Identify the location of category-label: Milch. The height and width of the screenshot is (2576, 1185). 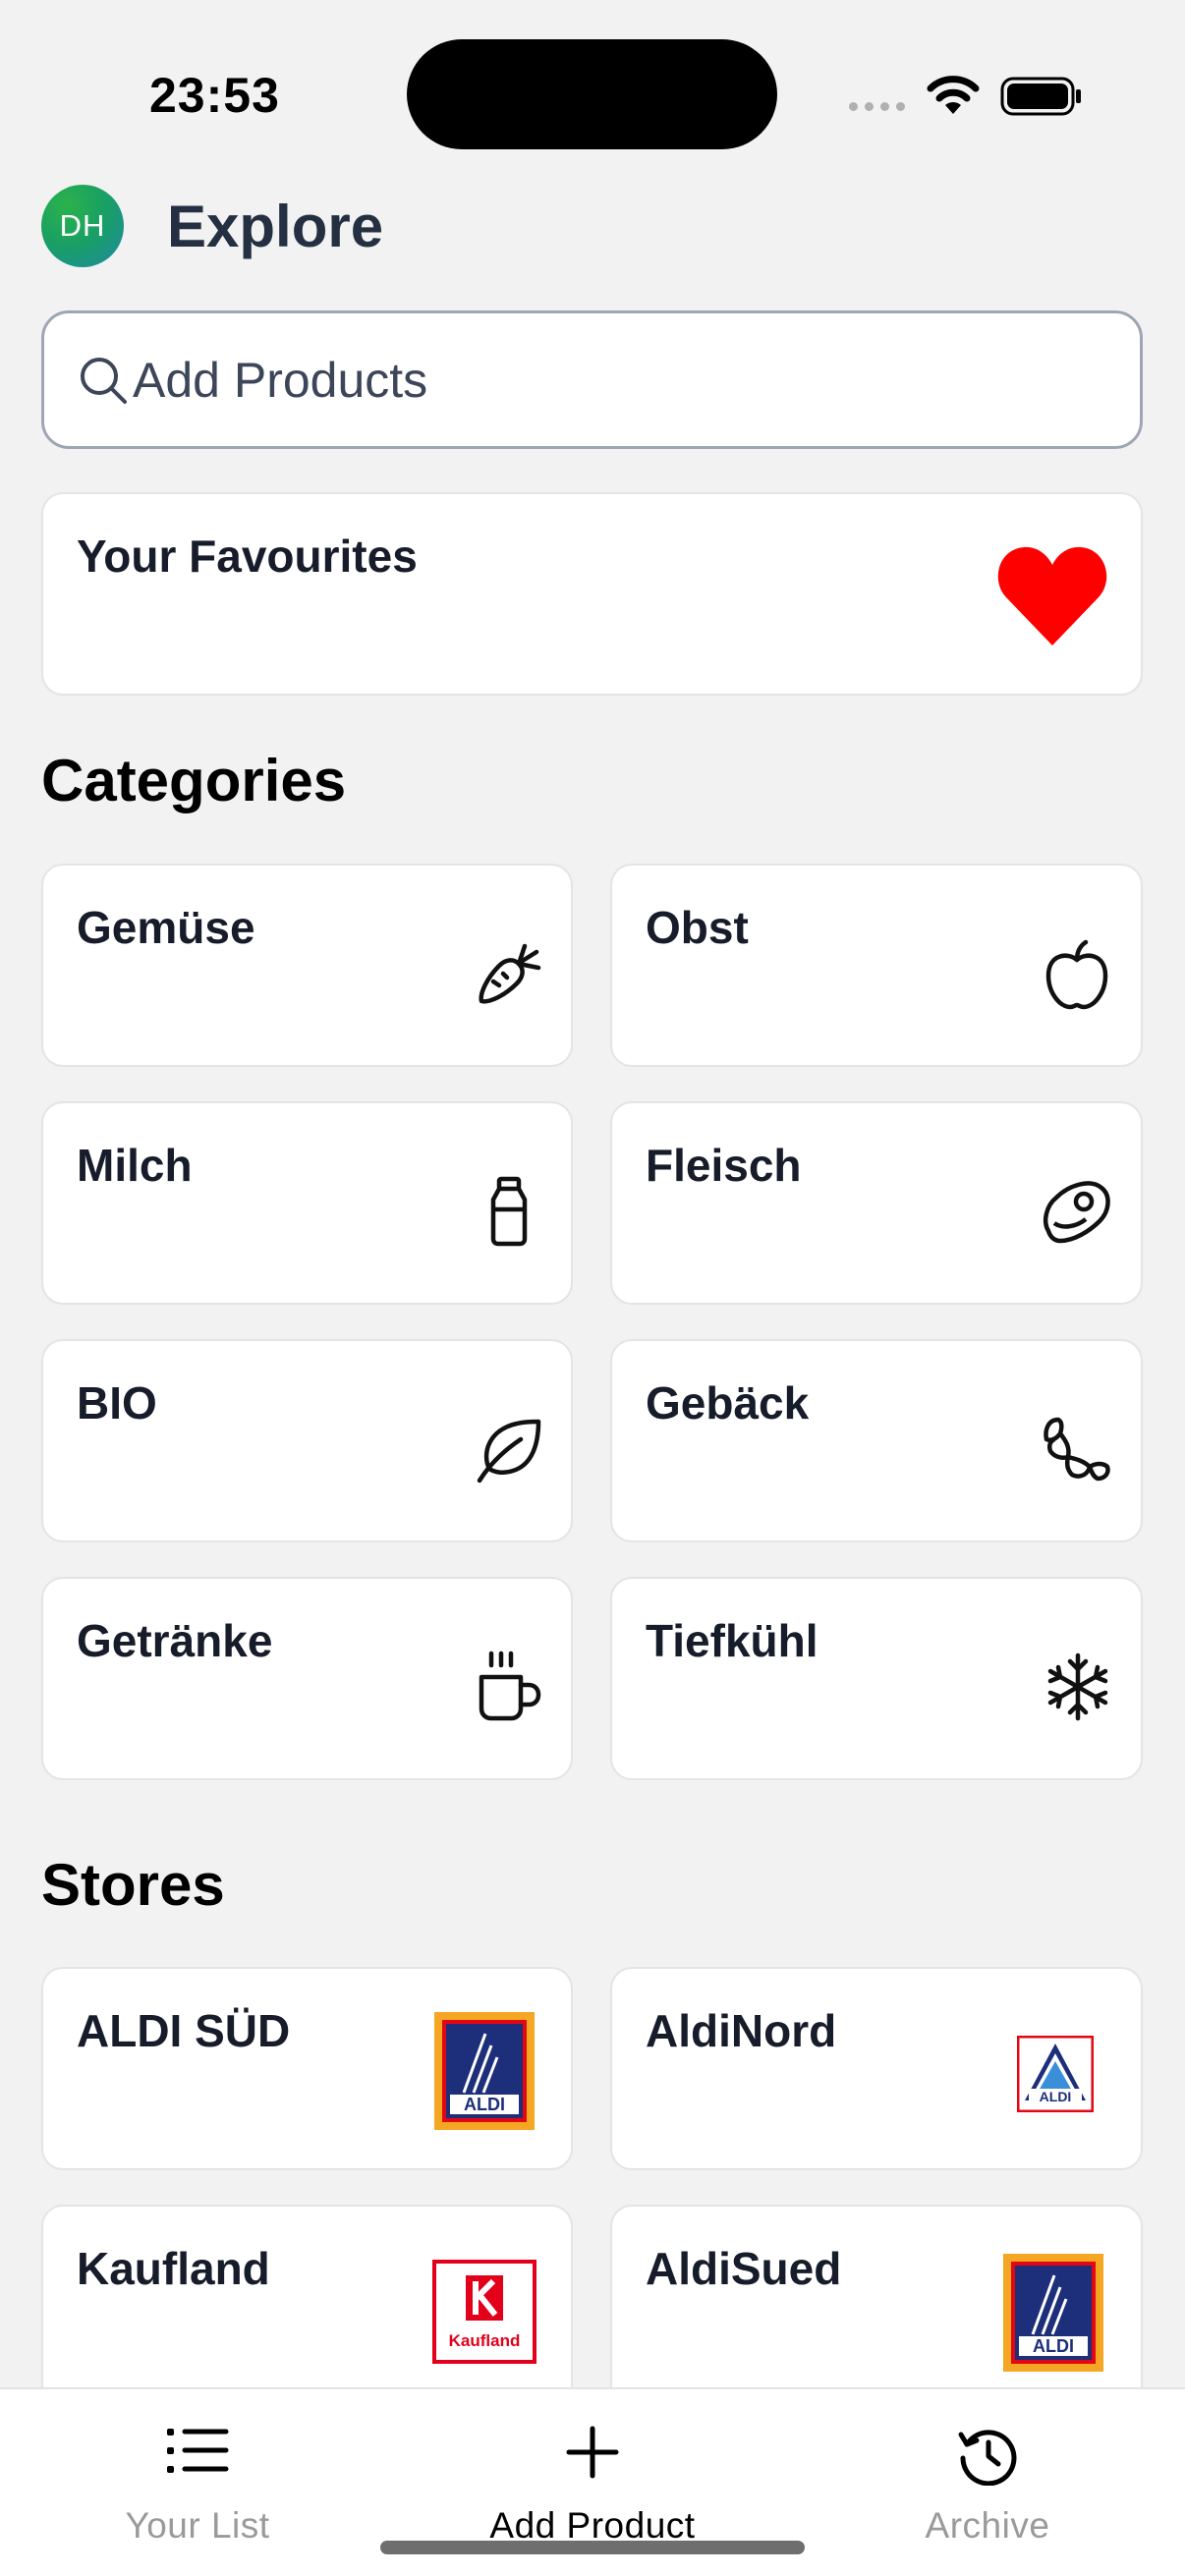
(135, 1165).